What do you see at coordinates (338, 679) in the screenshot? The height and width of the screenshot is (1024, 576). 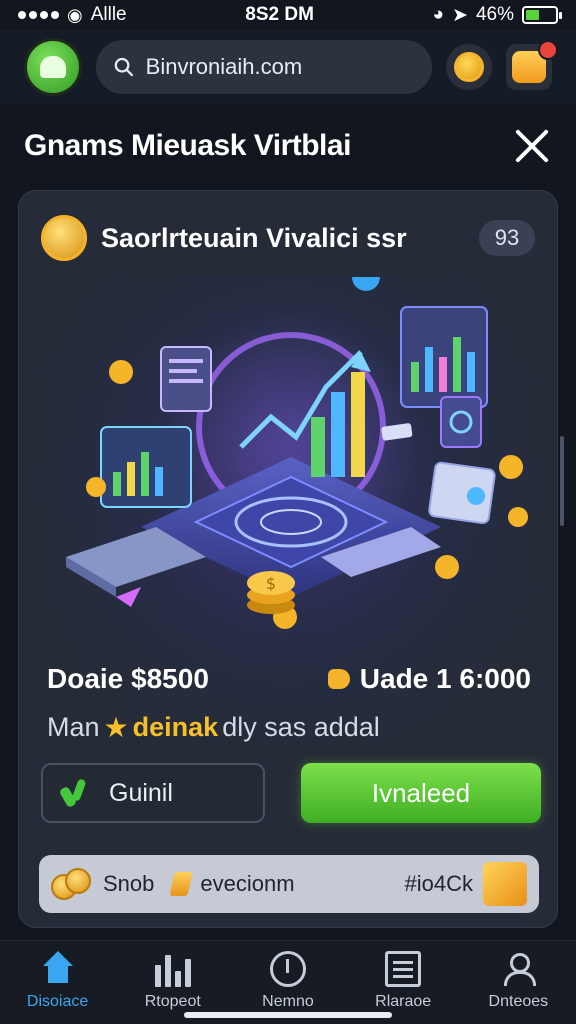 I see `hand-icon` at bounding box center [338, 679].